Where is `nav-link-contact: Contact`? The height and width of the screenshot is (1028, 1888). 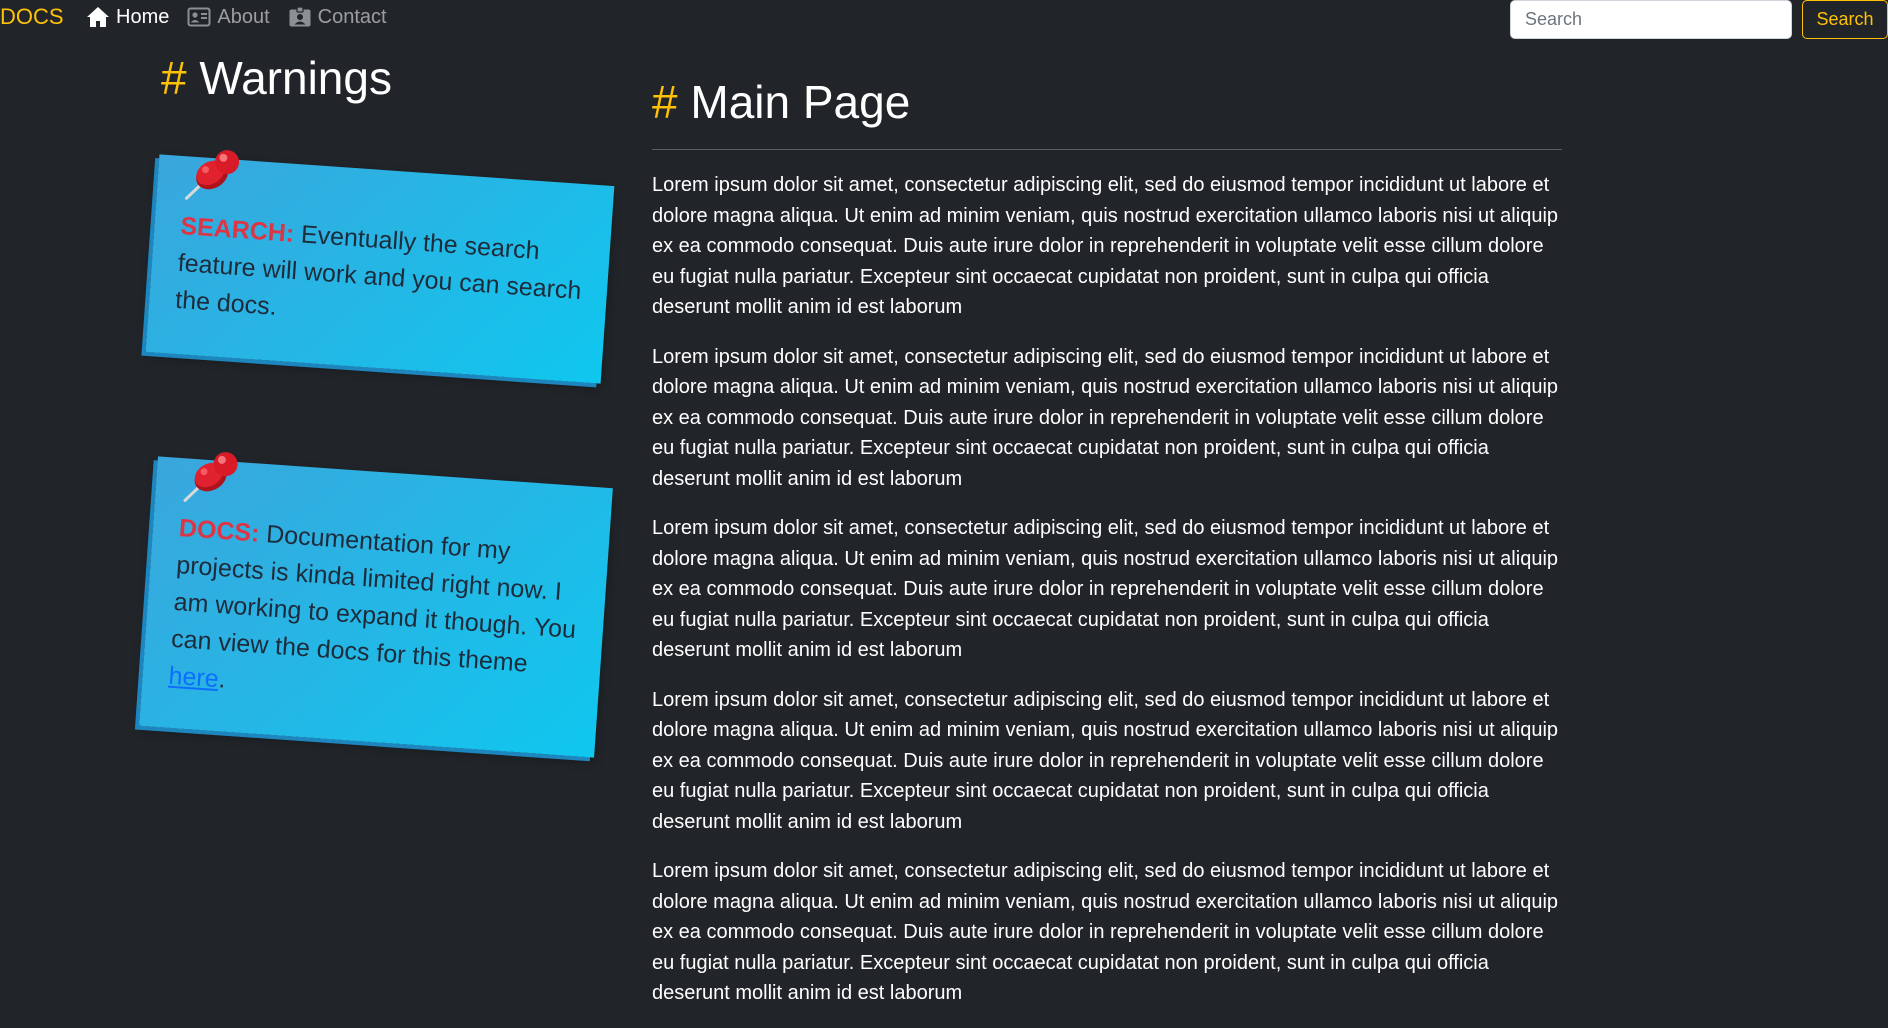 nav-link-contact: Contact is located at coordinates (337, 17).